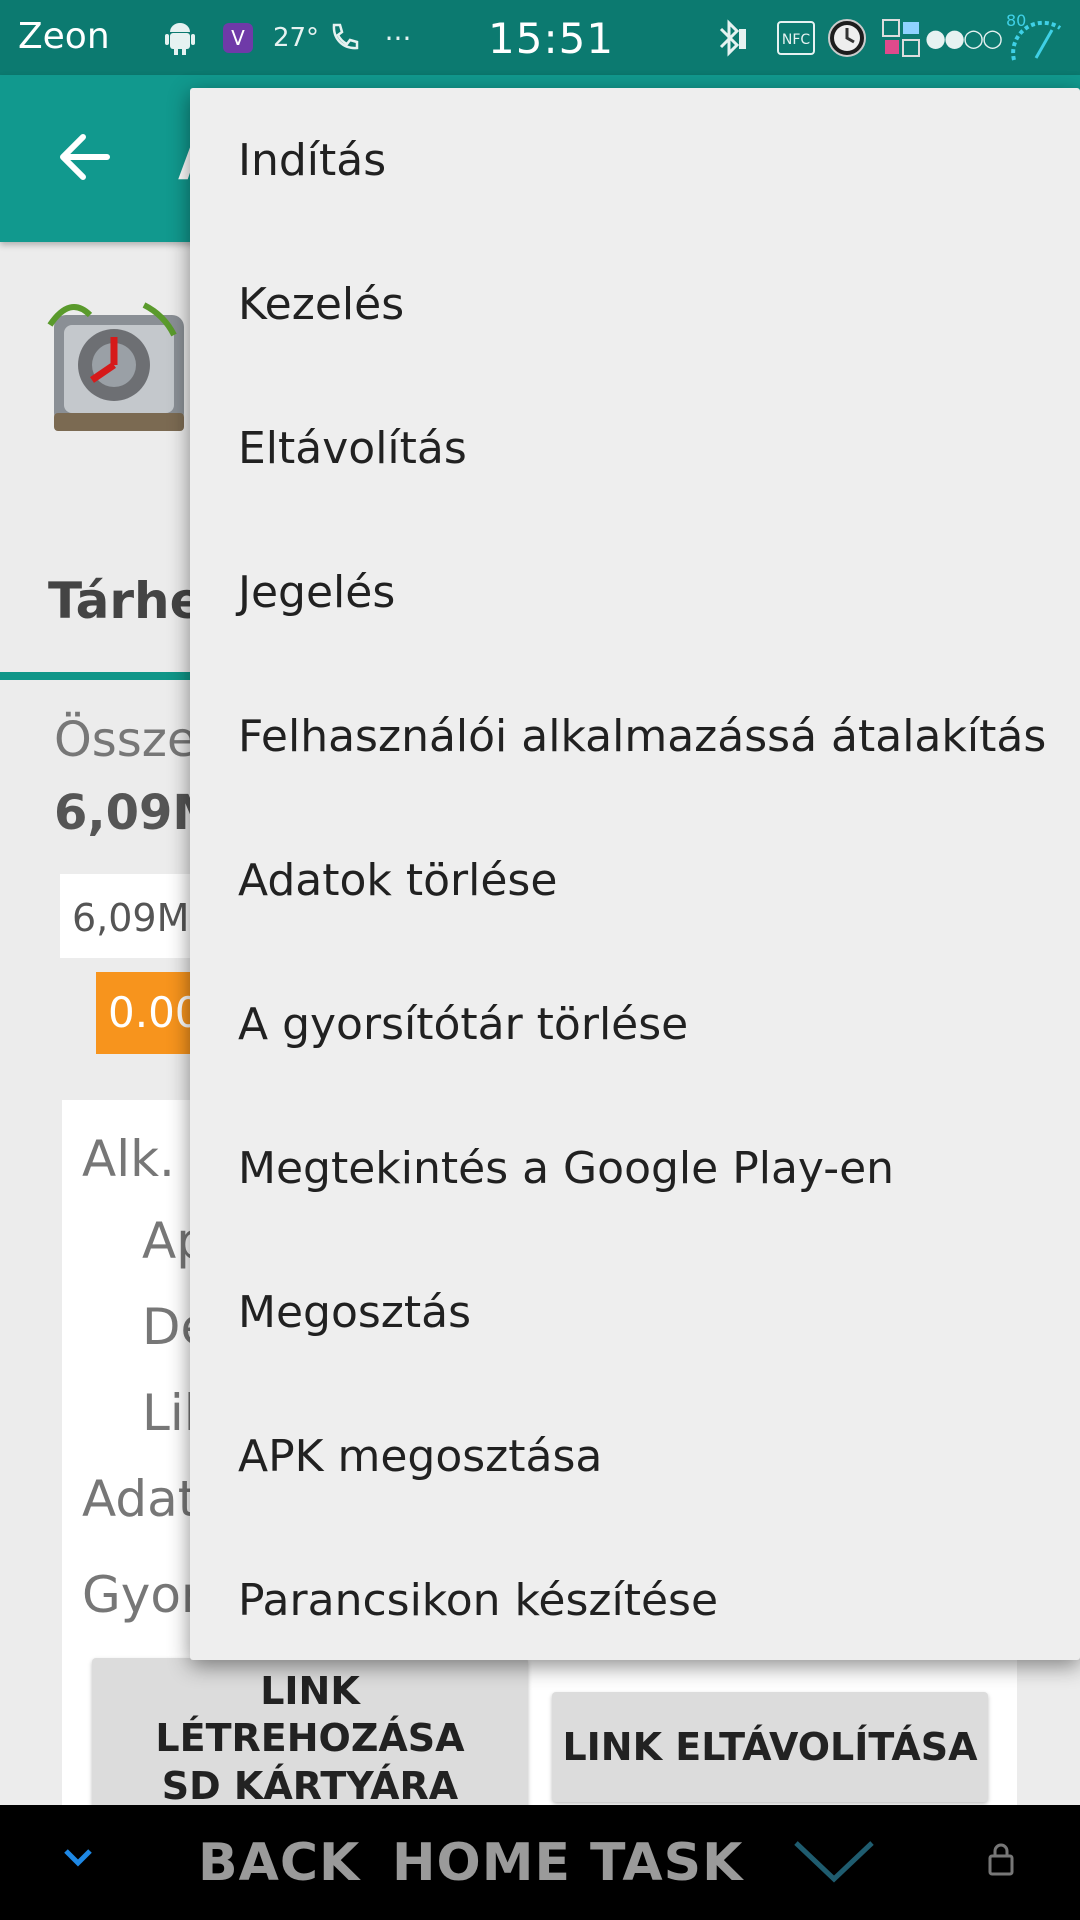 The image size is (1080, 1920). What do you see at coordinates (730, 38) in the screenshot?
I see `bluetooth-icon` at bounding box center [730, 38].